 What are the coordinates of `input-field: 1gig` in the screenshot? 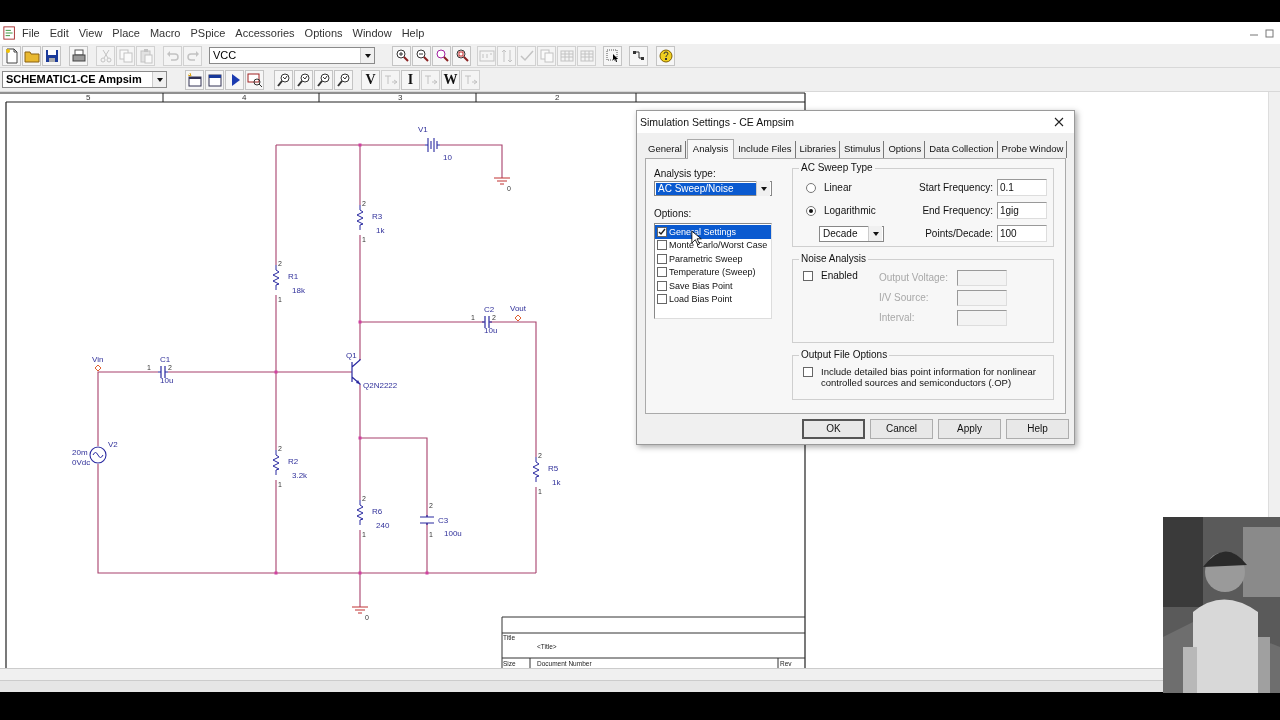 It's located at (1022, 210).